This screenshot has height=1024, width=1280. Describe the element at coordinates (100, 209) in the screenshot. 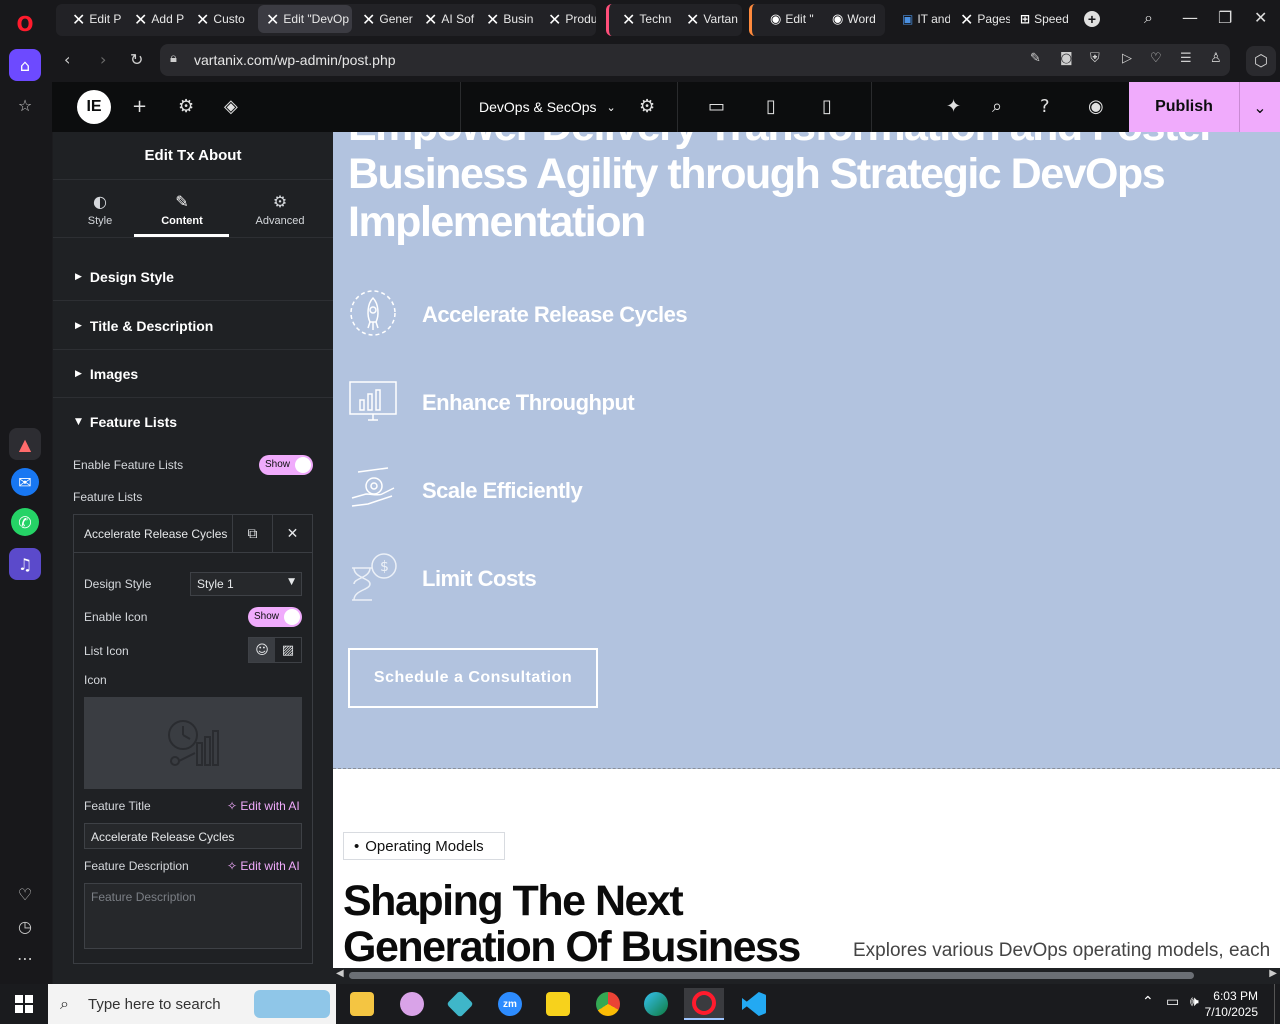

I see `tab-style: ◐ Style` at that location.